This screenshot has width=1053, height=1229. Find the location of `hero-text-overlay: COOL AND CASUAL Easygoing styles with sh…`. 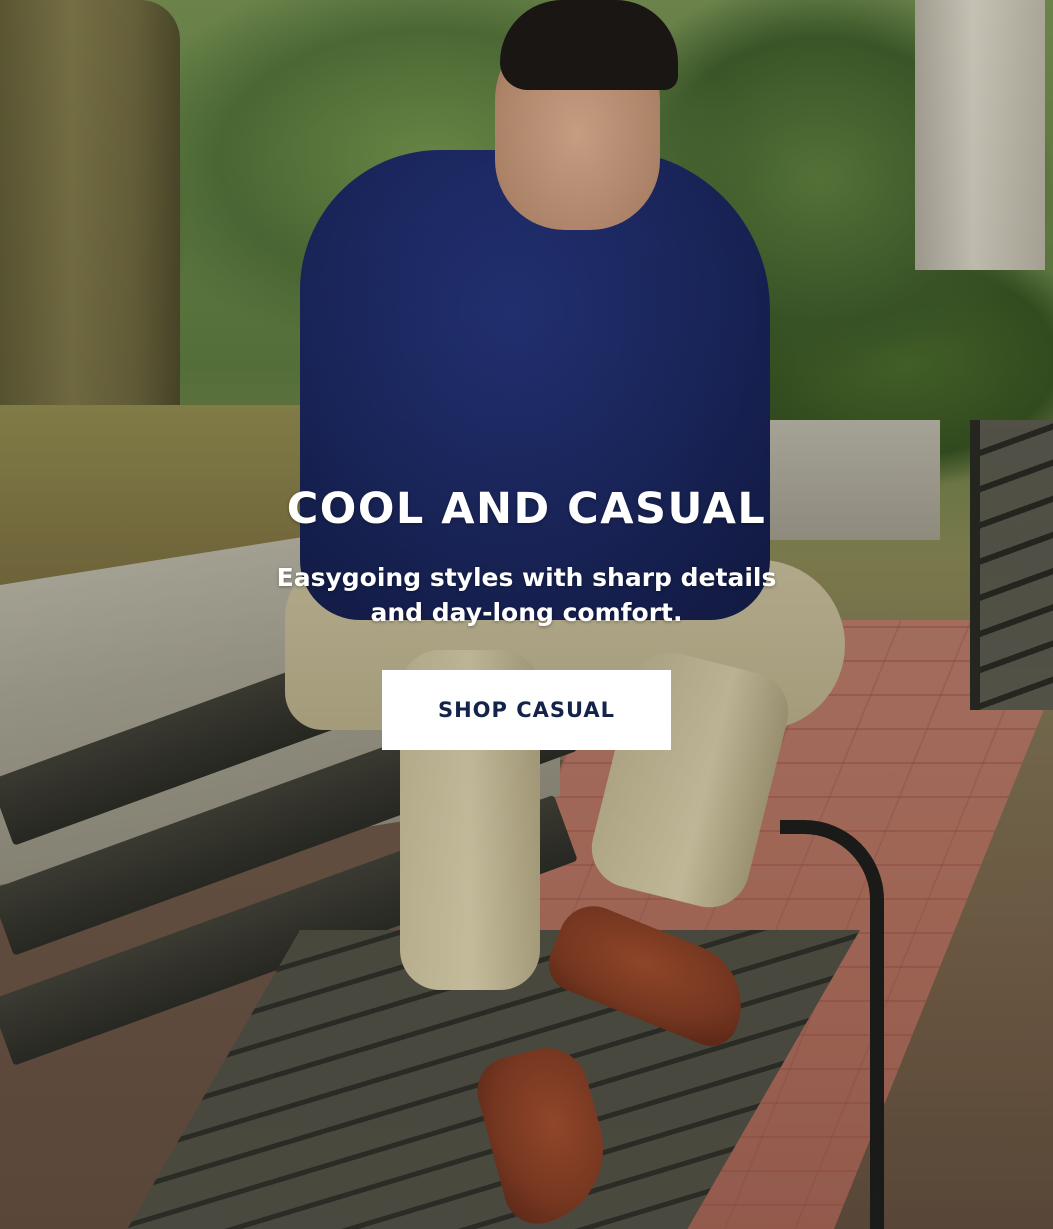

hero-text-overlay: COOL AND CASUAL Easygoing styles with sh… is located at coordinates (526, 554).